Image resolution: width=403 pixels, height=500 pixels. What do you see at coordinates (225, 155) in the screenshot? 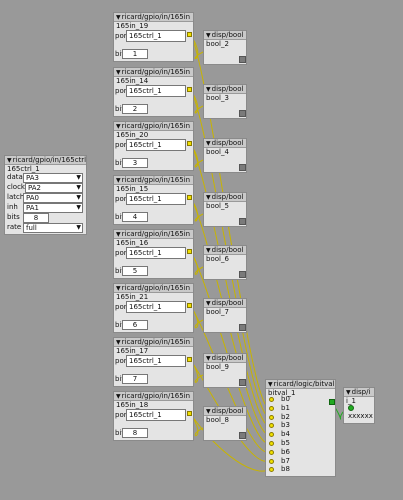
I see `disp-bool-object: ▼disp/bool bool_4` at bounding box center [225, 155].